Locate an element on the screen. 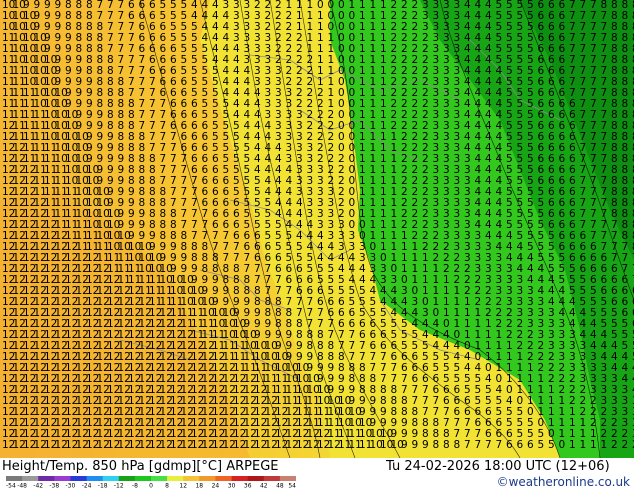 This screenshot has width=634, height=490. scale-tick-label: -54 is located at coordinates (11, 486).